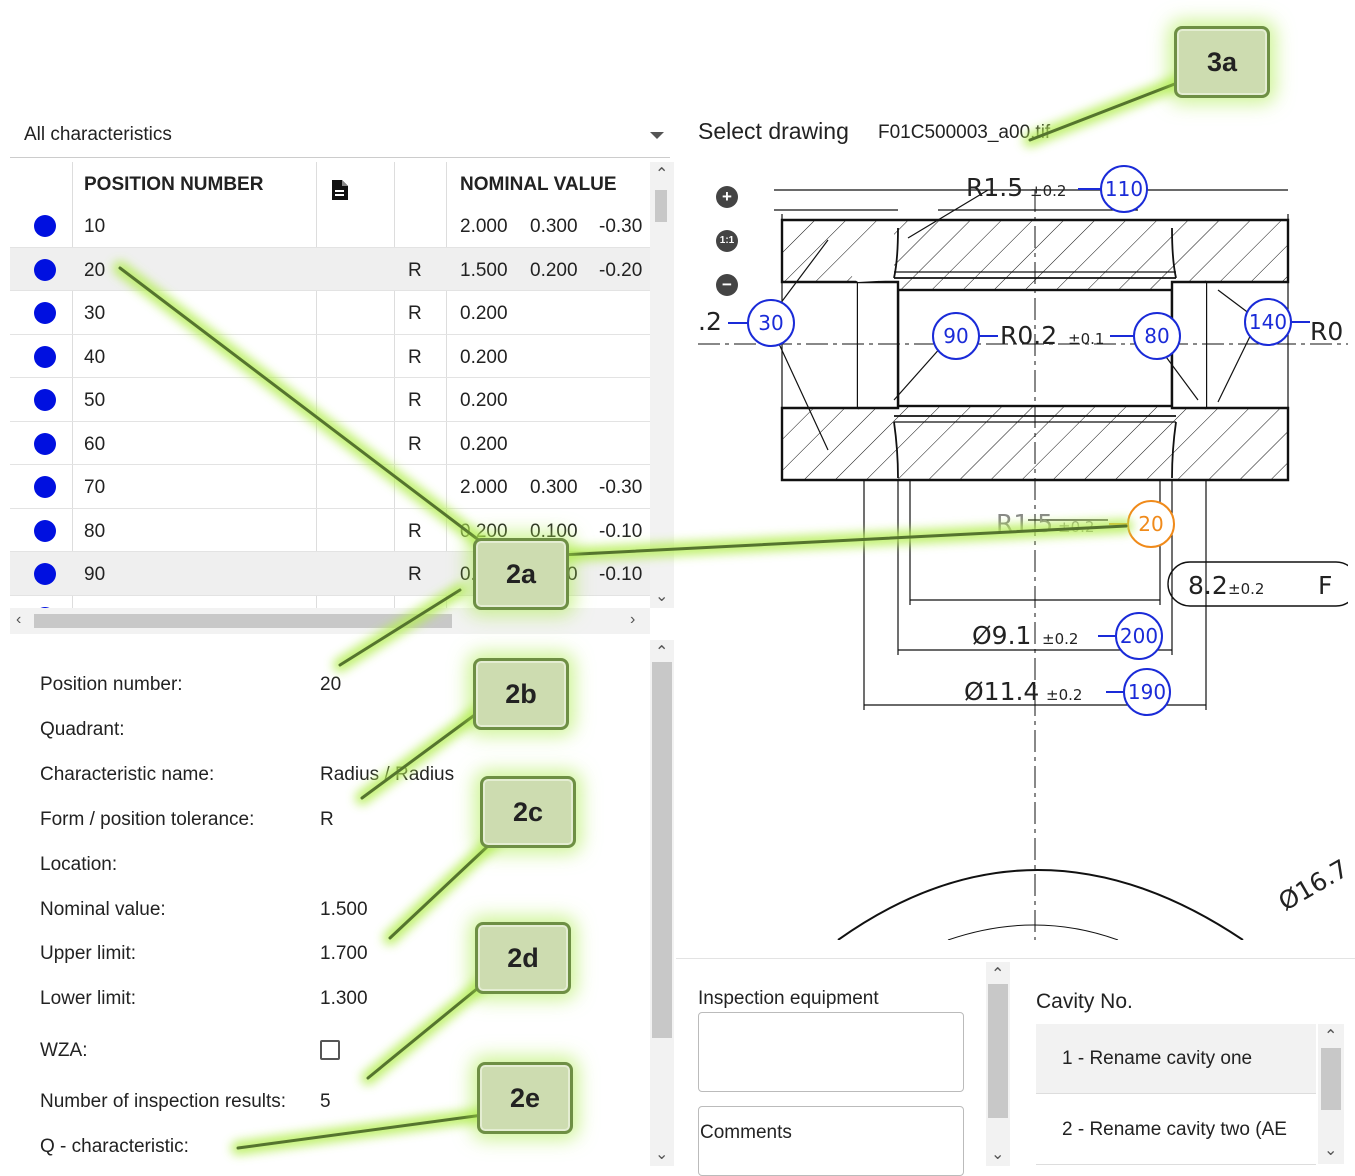 Image resolution: width=1355 pixels, height=1176 pixels. Describe the element at coordinates (330, 487) in the screenshot. I see `table-row: 70 2.000 0.300 -0.30` at that location.